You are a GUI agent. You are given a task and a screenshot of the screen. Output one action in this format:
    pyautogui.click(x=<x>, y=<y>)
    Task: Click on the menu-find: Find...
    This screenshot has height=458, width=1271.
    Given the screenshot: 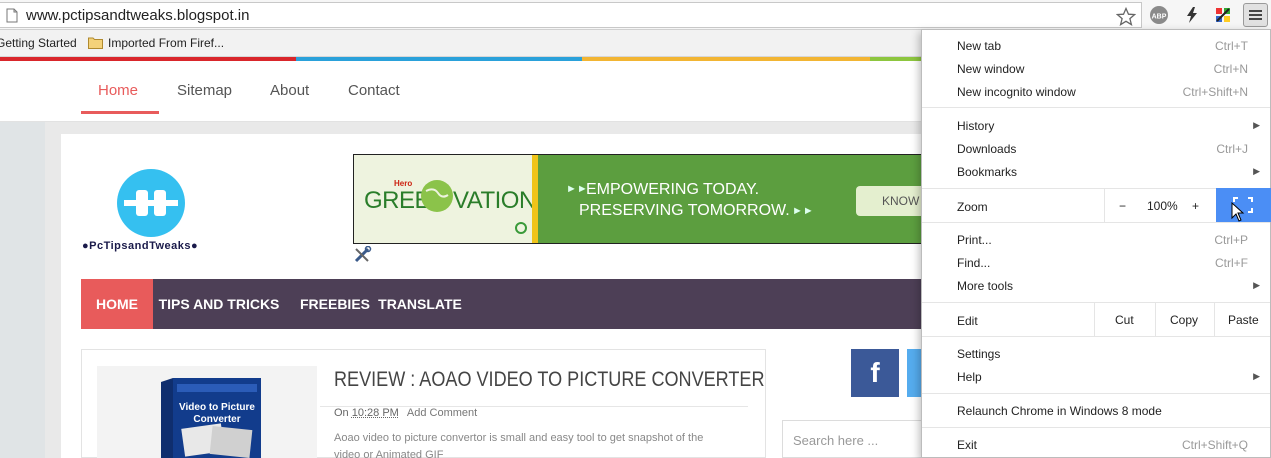 What is the action you would take?
    pyautogui.click(x=973, y=263)
    